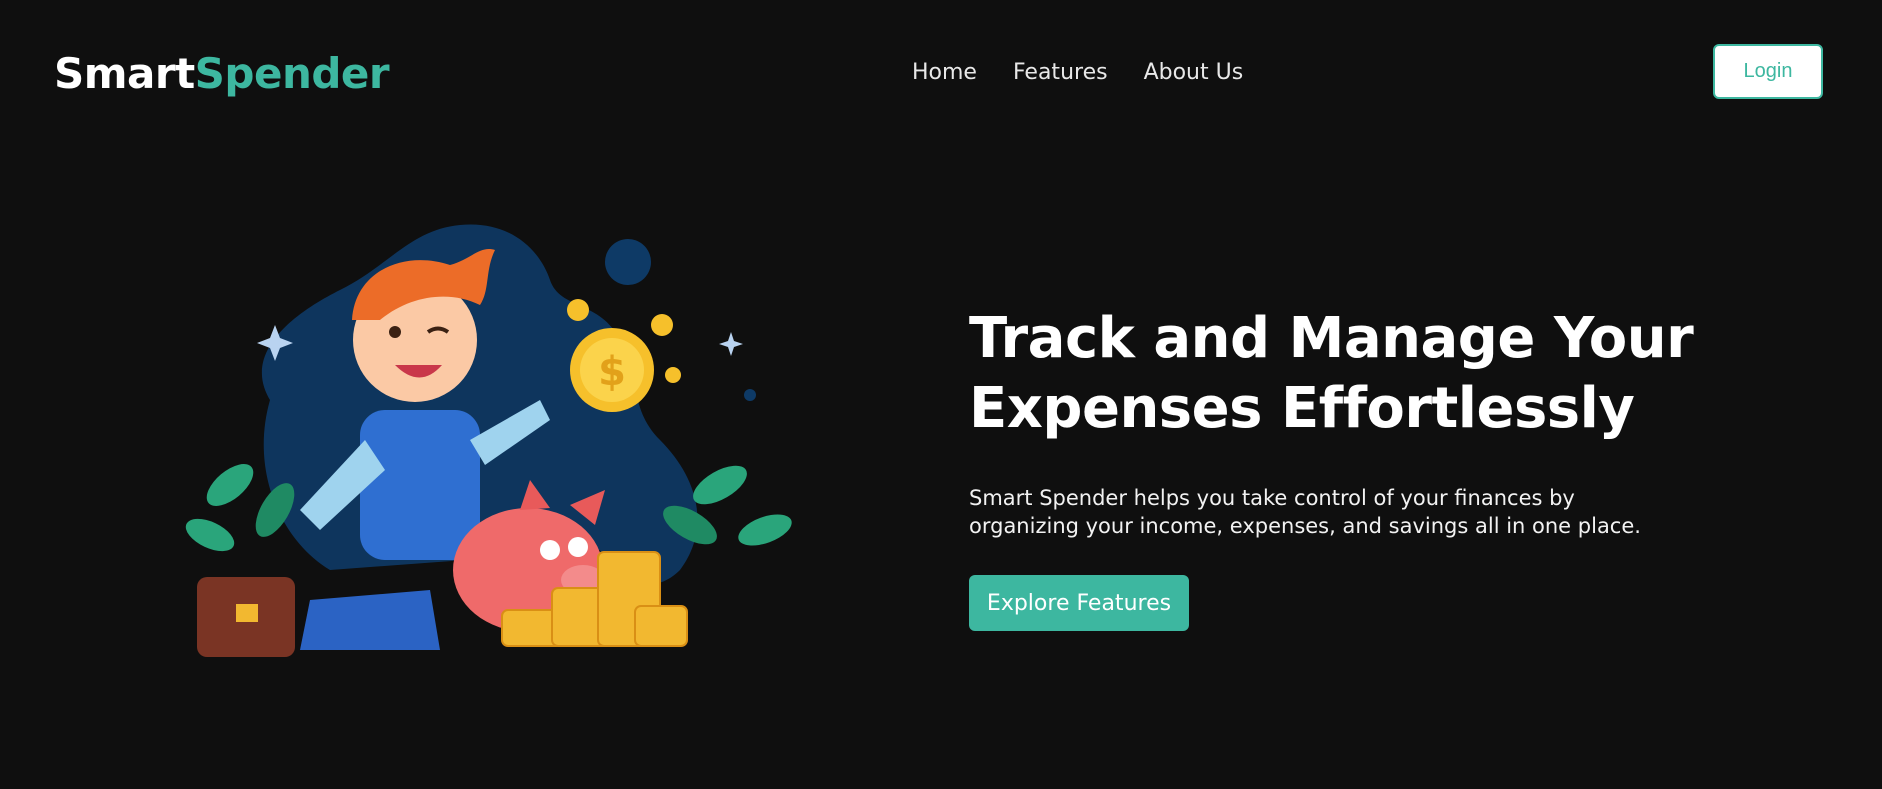 The width and height of the screenshot is (1882, 789). What do you see at coordinates (1079, 603) in the screenshot?
I see `explore-features-button: Explore Features` at bounding box center [1079, 603].